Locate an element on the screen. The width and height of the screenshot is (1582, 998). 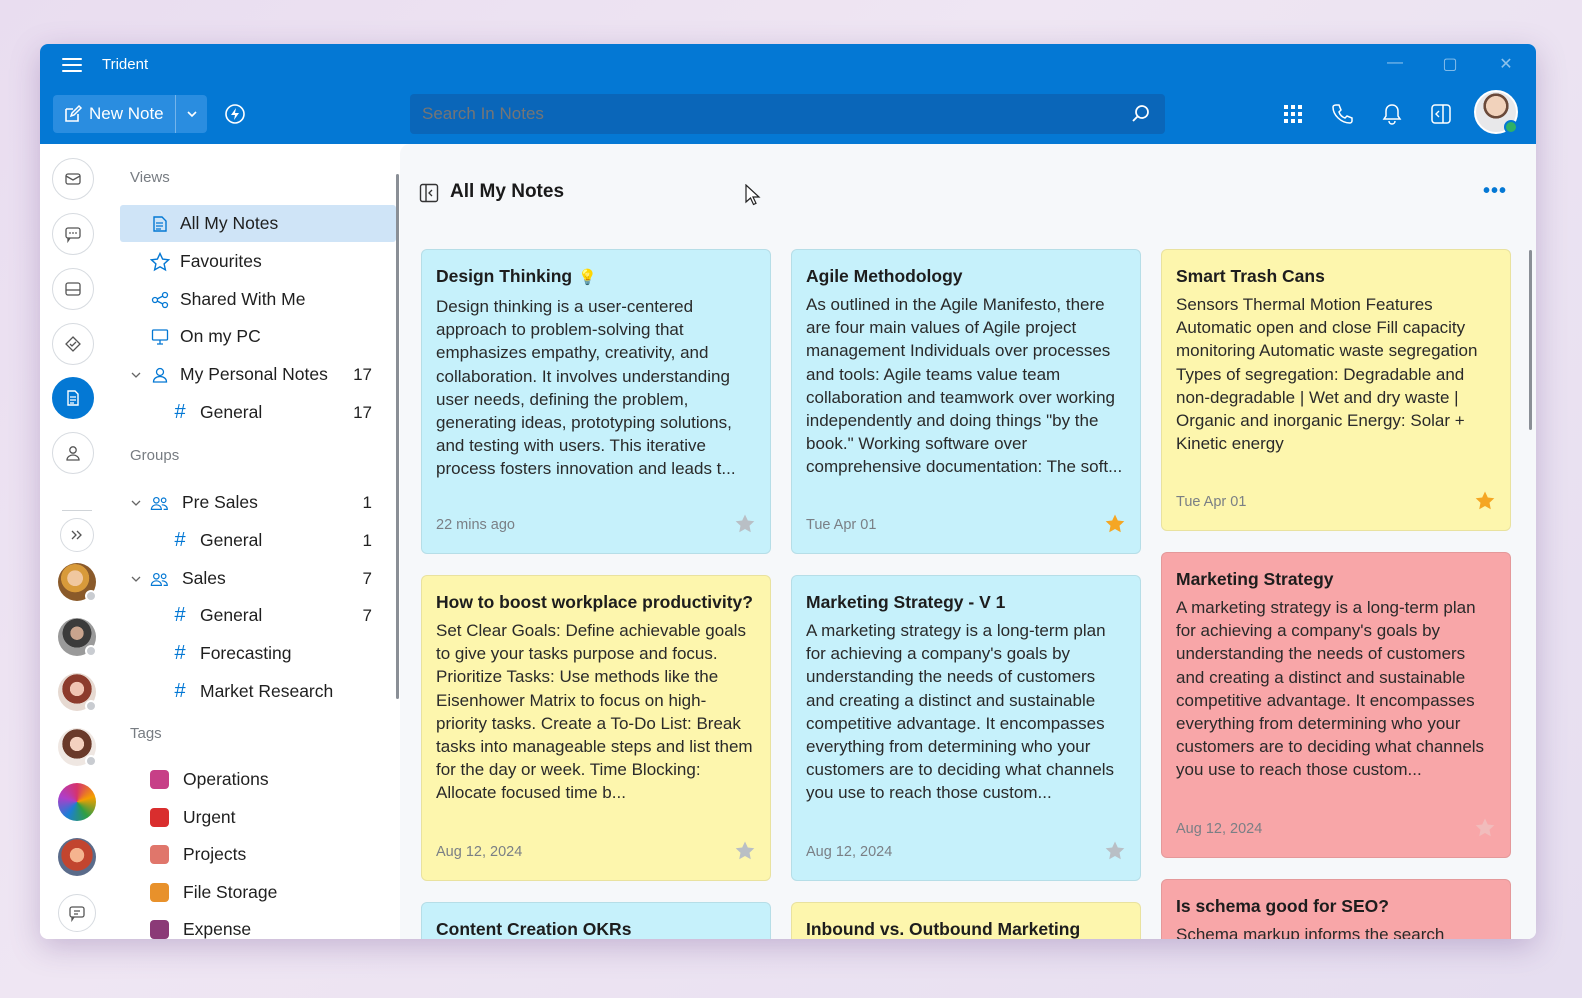
sidebar-item-my-personal-notes: My Personal Notes 17 is located at coordinates (258, 374).